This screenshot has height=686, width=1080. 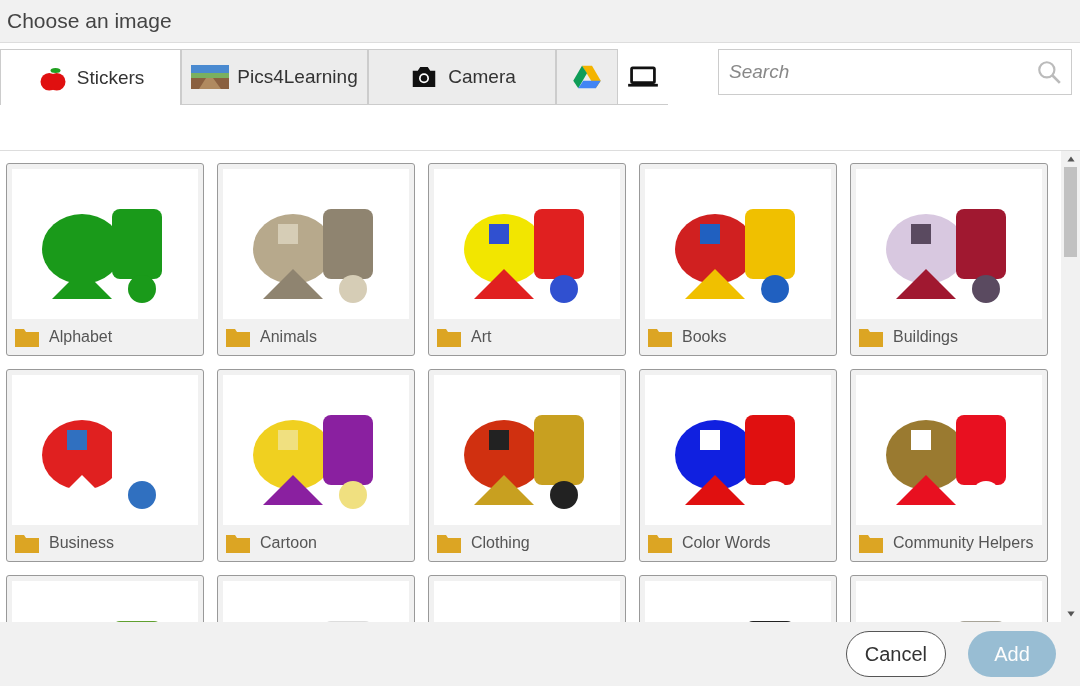 What do you see at coordinates (527, 465) in the screenshot?
I see `folder-card: Clothing` at bounding box center [527, 465].